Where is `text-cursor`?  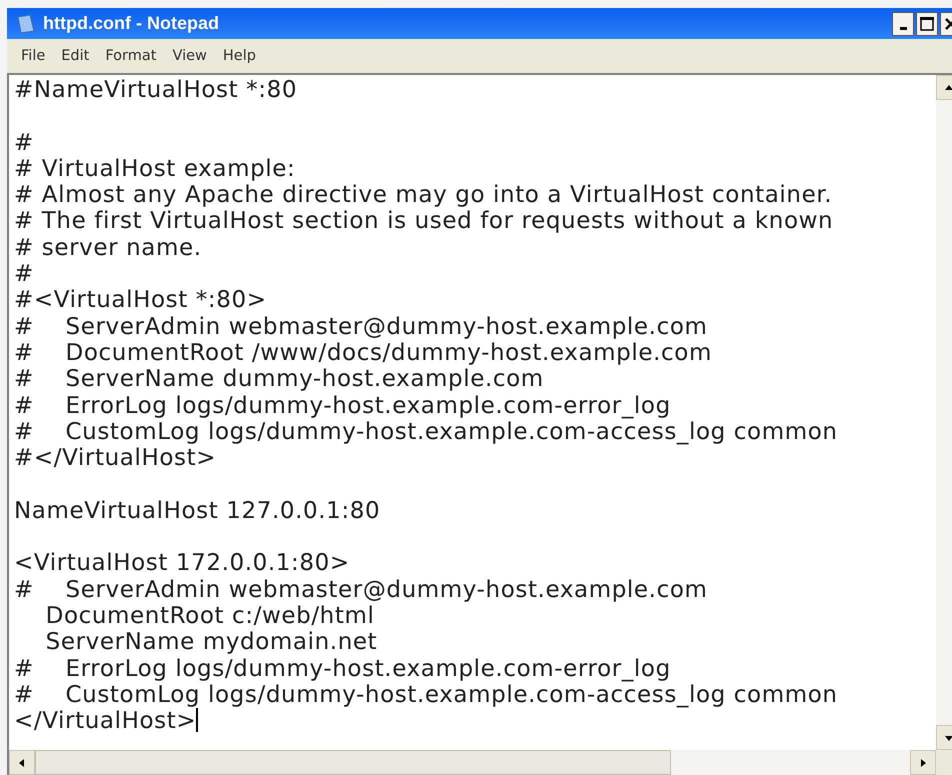 text-cursor is located at coordinates (197, 720).